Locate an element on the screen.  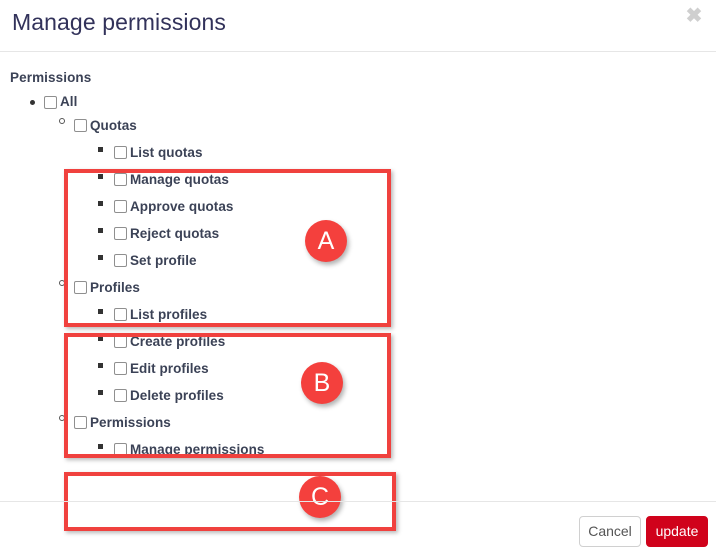
list-item: Create profiles is located at coordinates (395, 341).